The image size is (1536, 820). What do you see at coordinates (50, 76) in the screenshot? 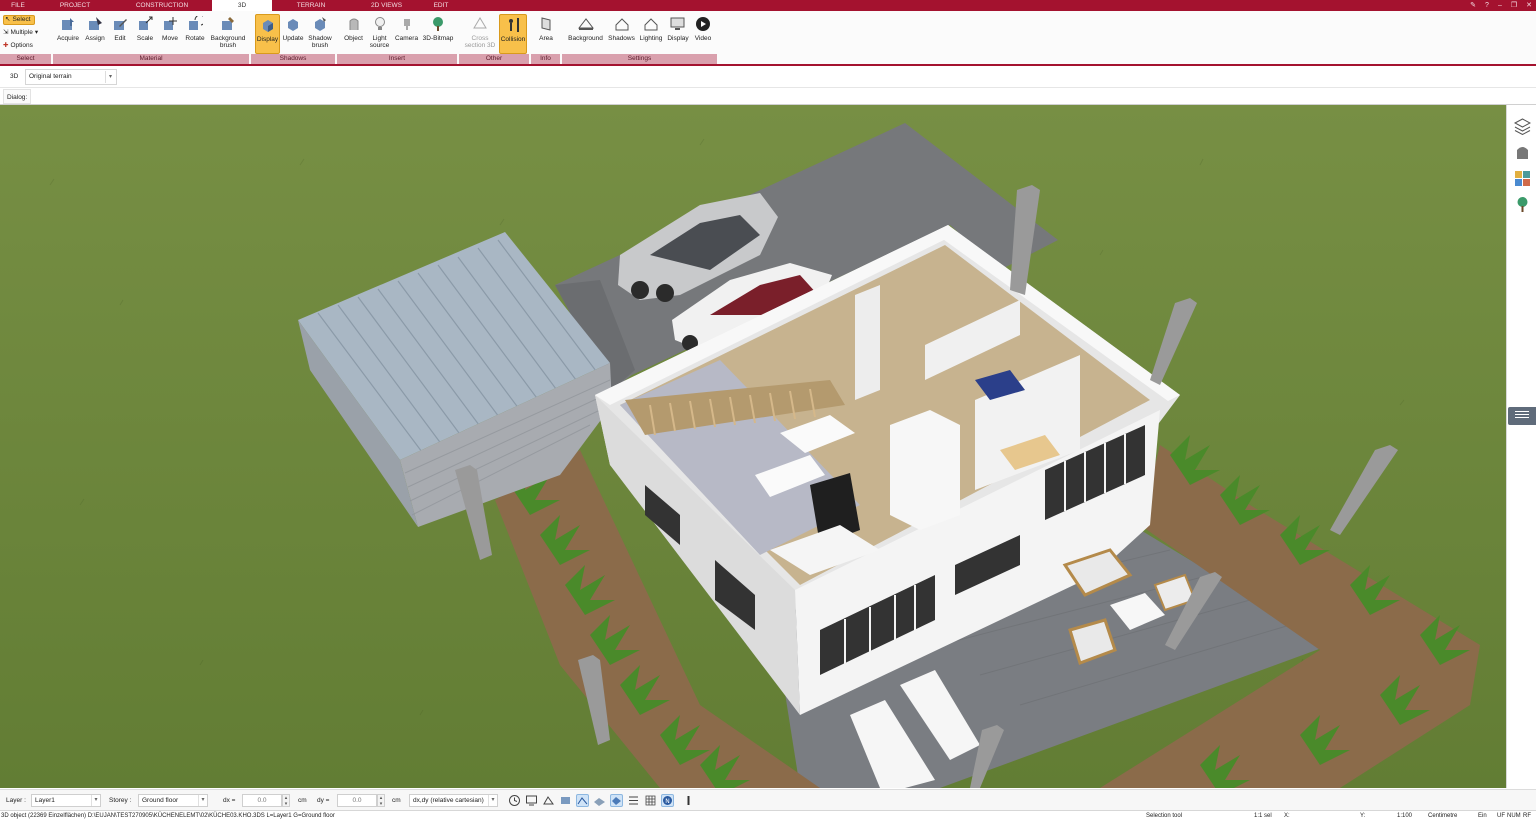
I see `terrain-select-value: Original terrain` at bounding box center [50, 76].